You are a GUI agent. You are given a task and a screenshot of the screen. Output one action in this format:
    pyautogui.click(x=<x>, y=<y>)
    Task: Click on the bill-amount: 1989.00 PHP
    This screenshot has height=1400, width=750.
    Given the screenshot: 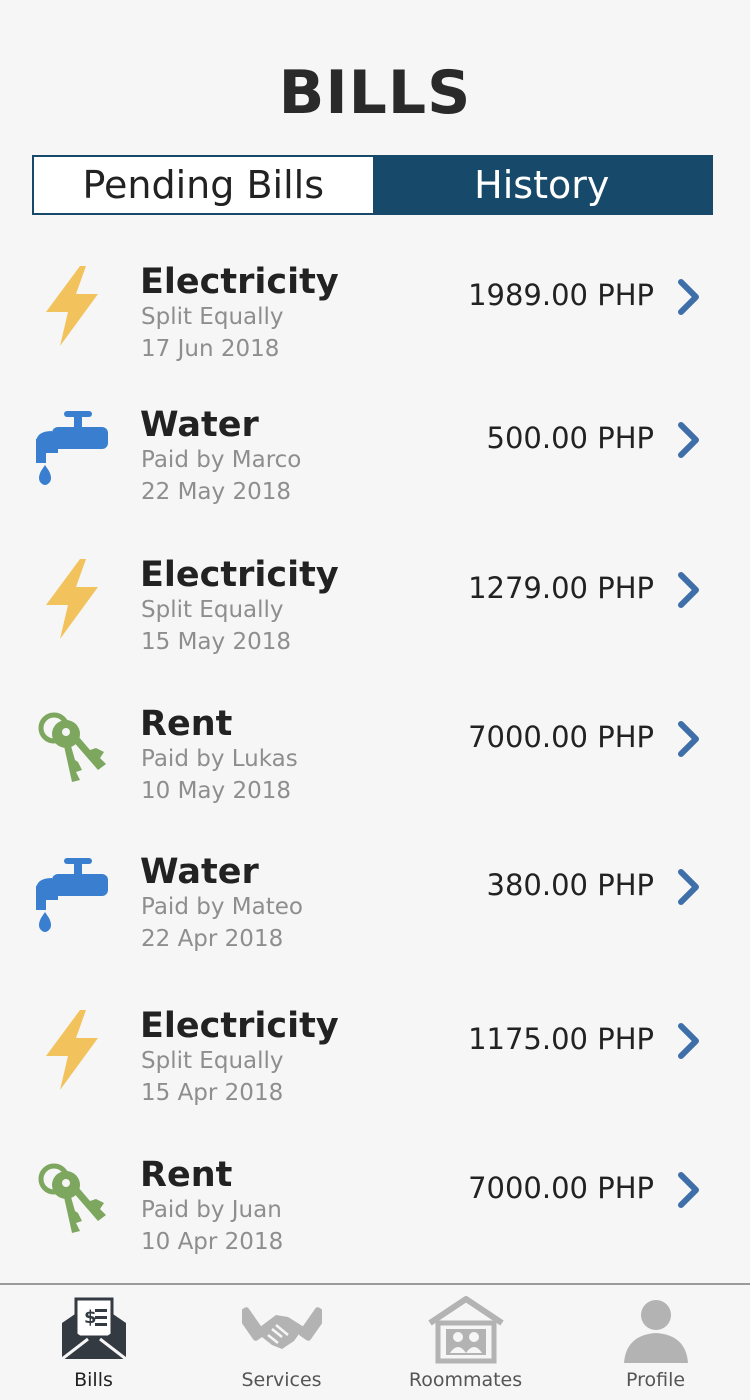 What is the action you would take?
    pyautogui.click(x=561, y=295)
    